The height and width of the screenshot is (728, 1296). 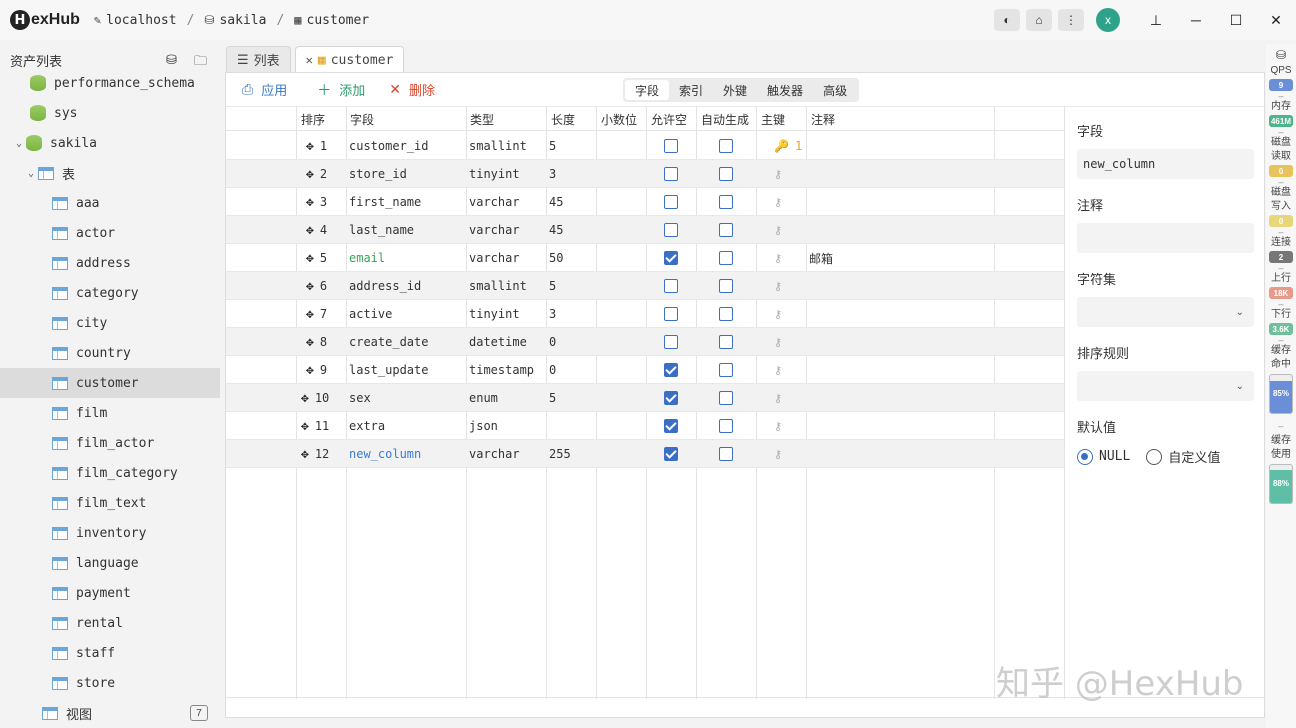 I want to click on field-name-cell: sex, so click(x=360, y=398).